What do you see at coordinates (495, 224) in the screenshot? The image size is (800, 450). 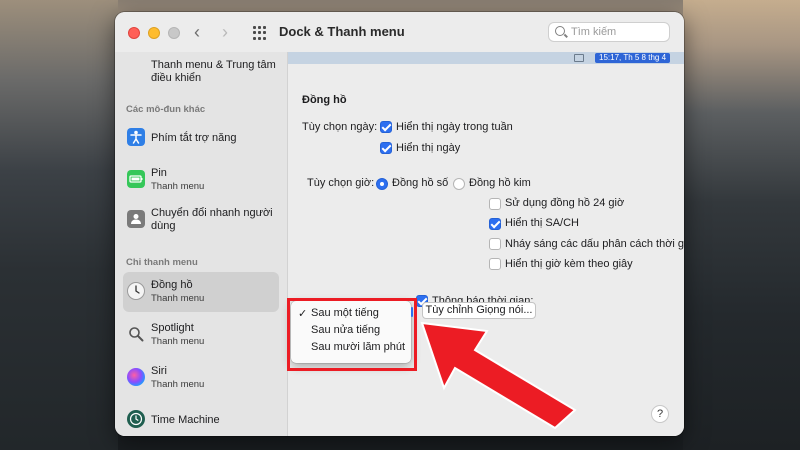 I see `show-am-pm-checkbox` at bounding box center [495, 224].